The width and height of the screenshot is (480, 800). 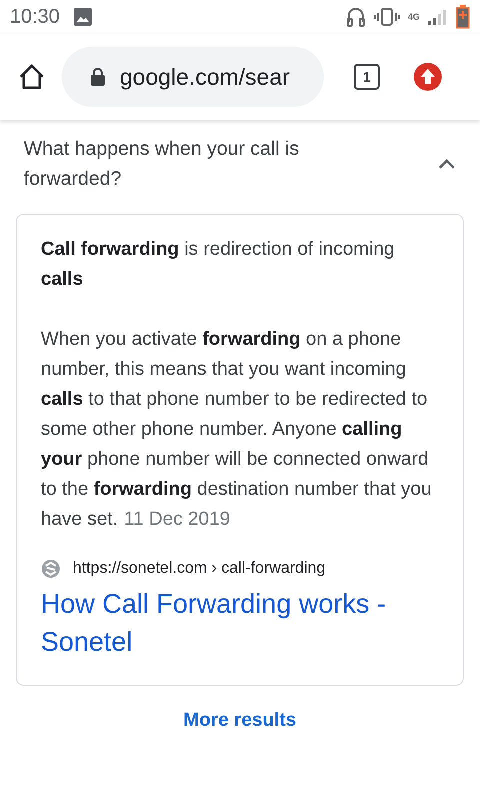 What do you see at coordinates (51, 569) in the screenshot?
I see `site-favicon-icon` at bounding box center [51, 569].